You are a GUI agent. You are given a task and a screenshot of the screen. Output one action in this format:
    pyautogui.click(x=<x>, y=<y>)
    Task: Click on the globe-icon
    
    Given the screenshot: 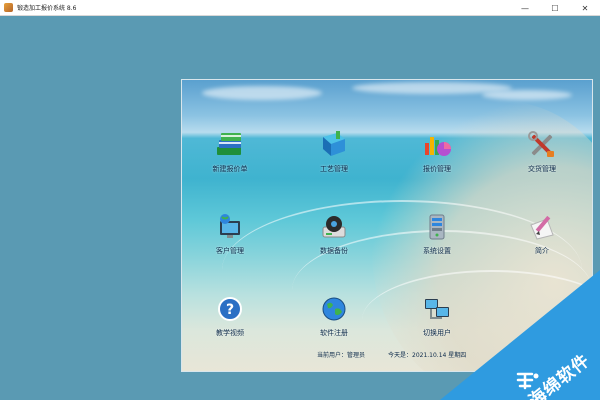 What is the action you would take?
    pyautogui.click(x=334, y=309)
    